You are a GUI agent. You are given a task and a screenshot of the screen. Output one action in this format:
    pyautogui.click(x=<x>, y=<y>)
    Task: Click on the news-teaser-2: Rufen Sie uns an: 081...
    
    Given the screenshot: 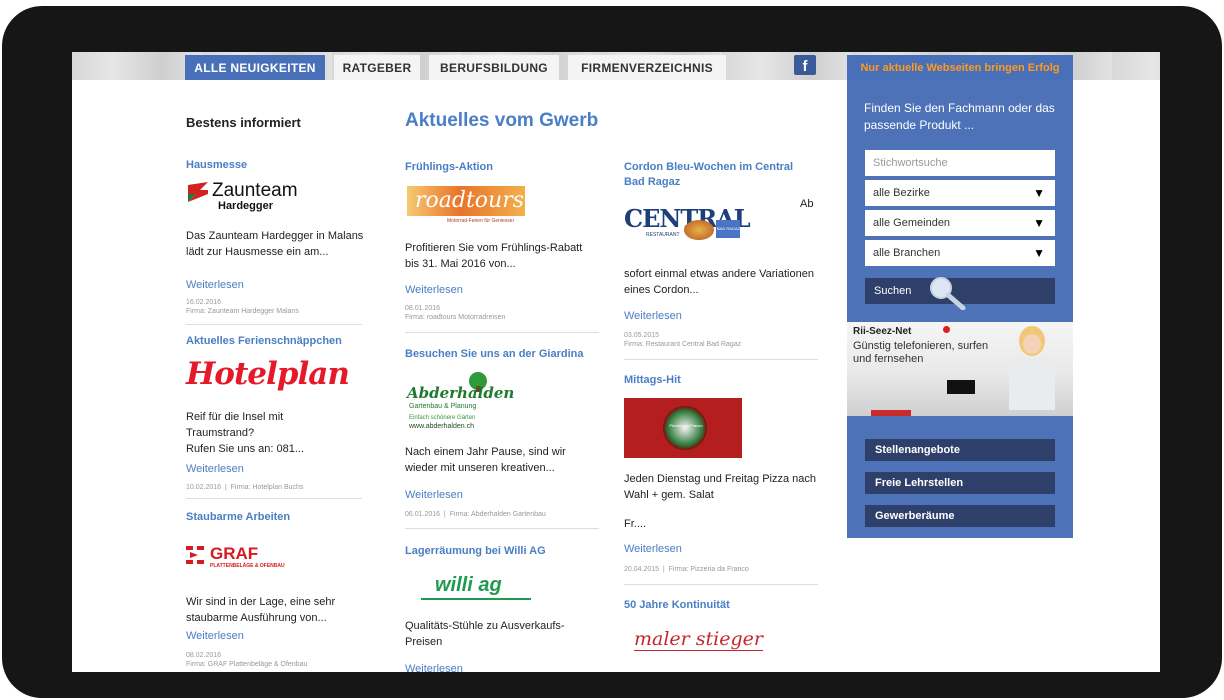 What is the action you would take?
    pyautogui.click(x=245, y=449)
    